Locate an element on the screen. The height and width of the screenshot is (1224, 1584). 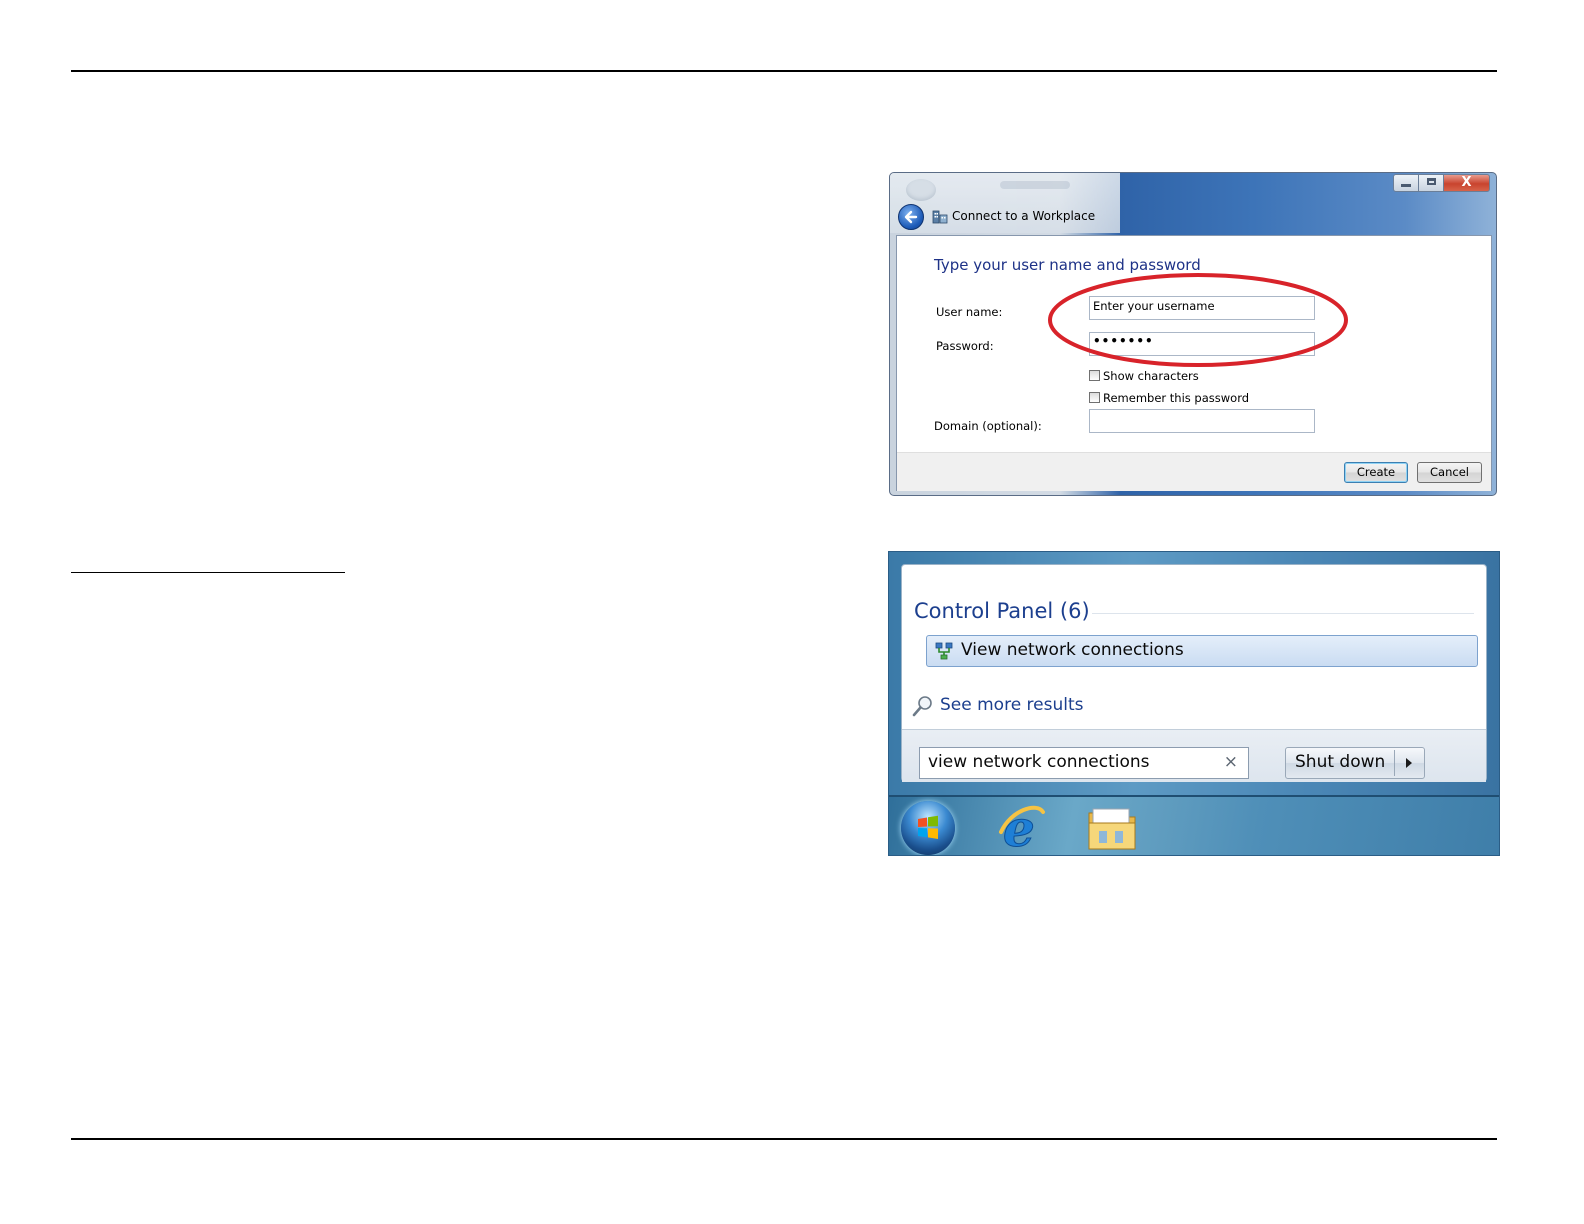
cancel-button: Cancel is located at coordinates (1449, 472).